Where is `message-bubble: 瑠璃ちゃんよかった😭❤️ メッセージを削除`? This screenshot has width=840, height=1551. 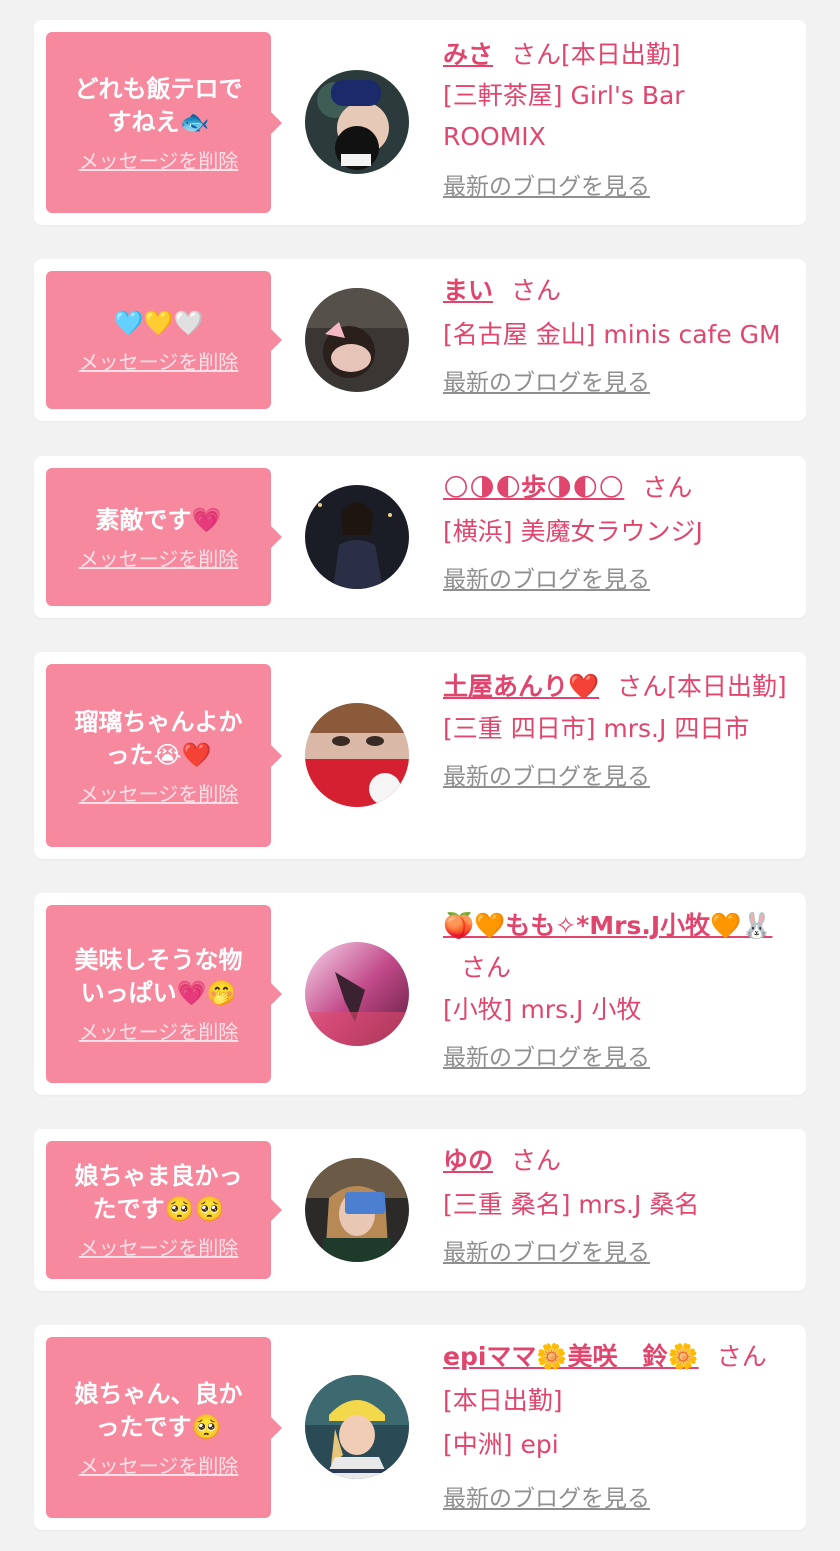
message-bubble: 瑠璃ちゃんよかった😭❤️ メッセージを削除 is located at coordinates (164, 755).